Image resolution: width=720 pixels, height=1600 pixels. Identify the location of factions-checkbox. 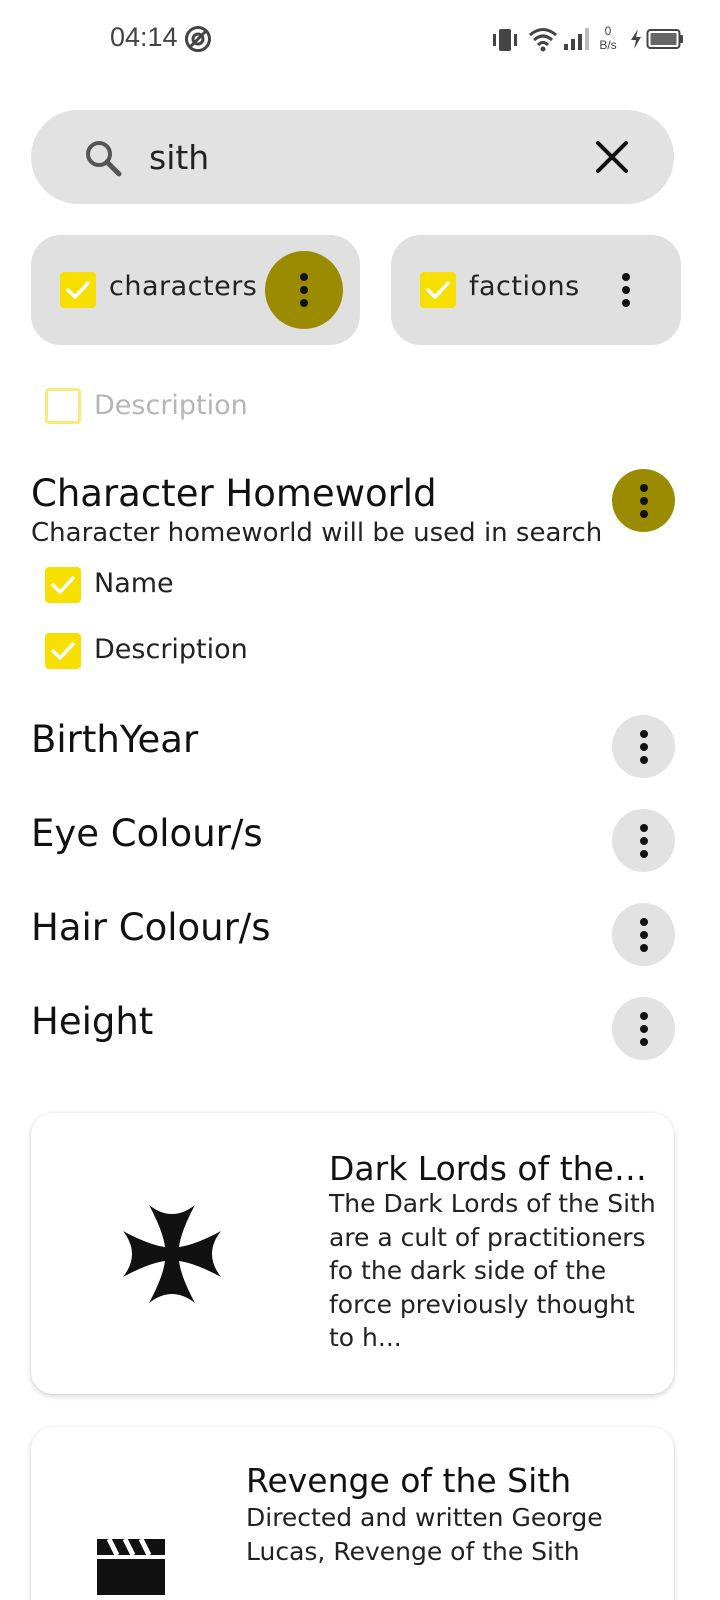
(438, 290).